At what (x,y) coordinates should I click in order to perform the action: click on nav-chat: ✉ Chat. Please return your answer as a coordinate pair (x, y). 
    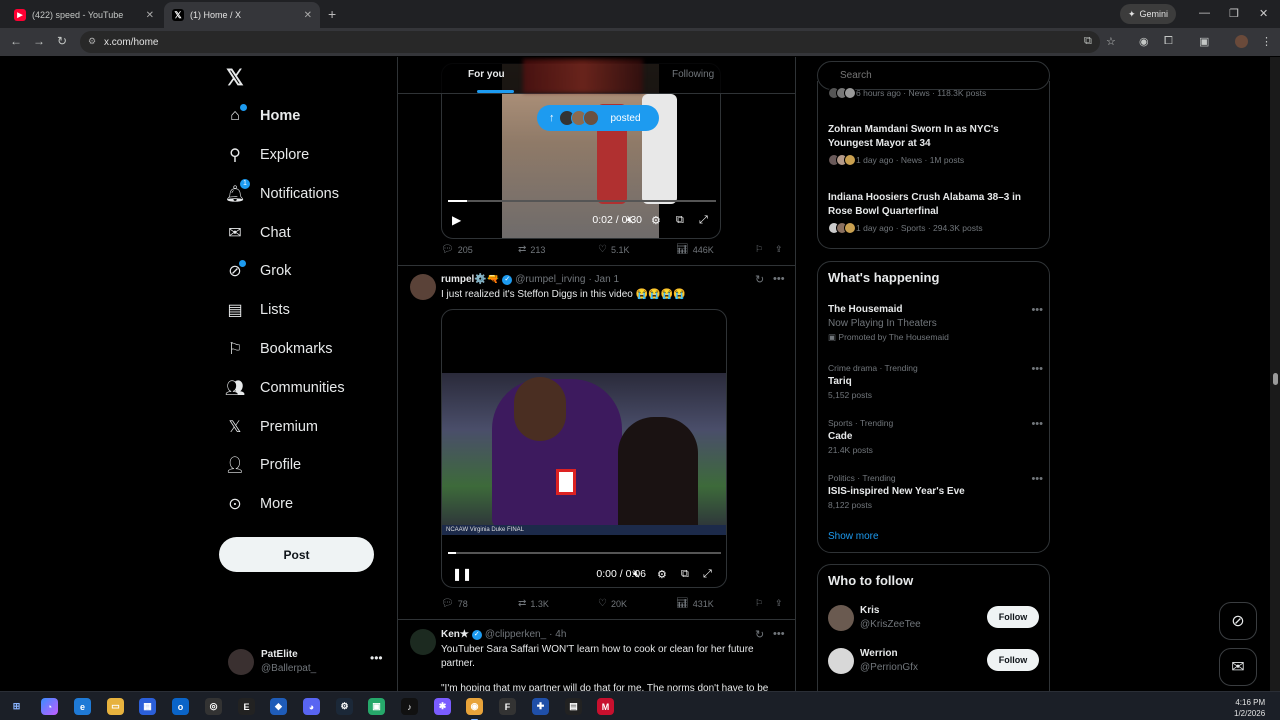
    Looking at the image, I should click on (258, 233).